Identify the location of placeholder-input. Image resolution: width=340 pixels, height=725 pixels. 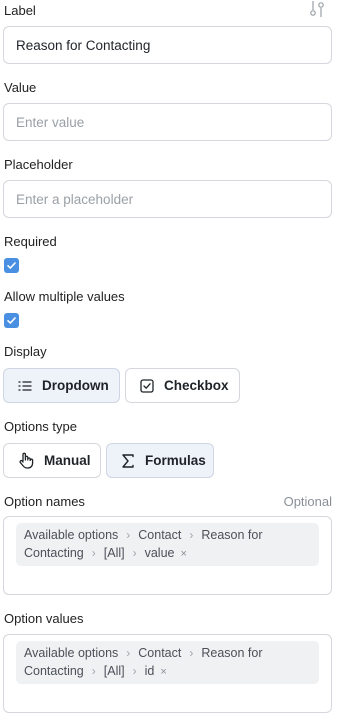
(167, 199).